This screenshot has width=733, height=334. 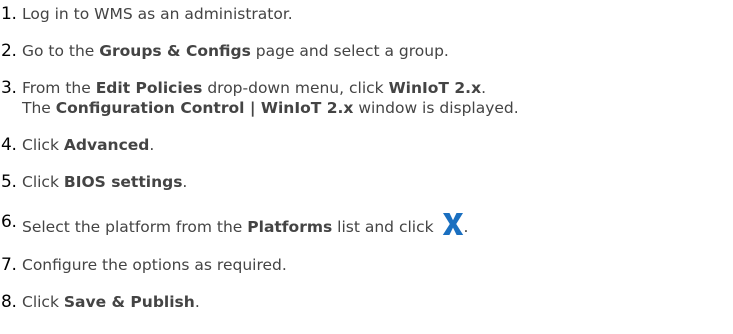 I want to click on step-text-part: Go to the, so click(x=61, y=51).